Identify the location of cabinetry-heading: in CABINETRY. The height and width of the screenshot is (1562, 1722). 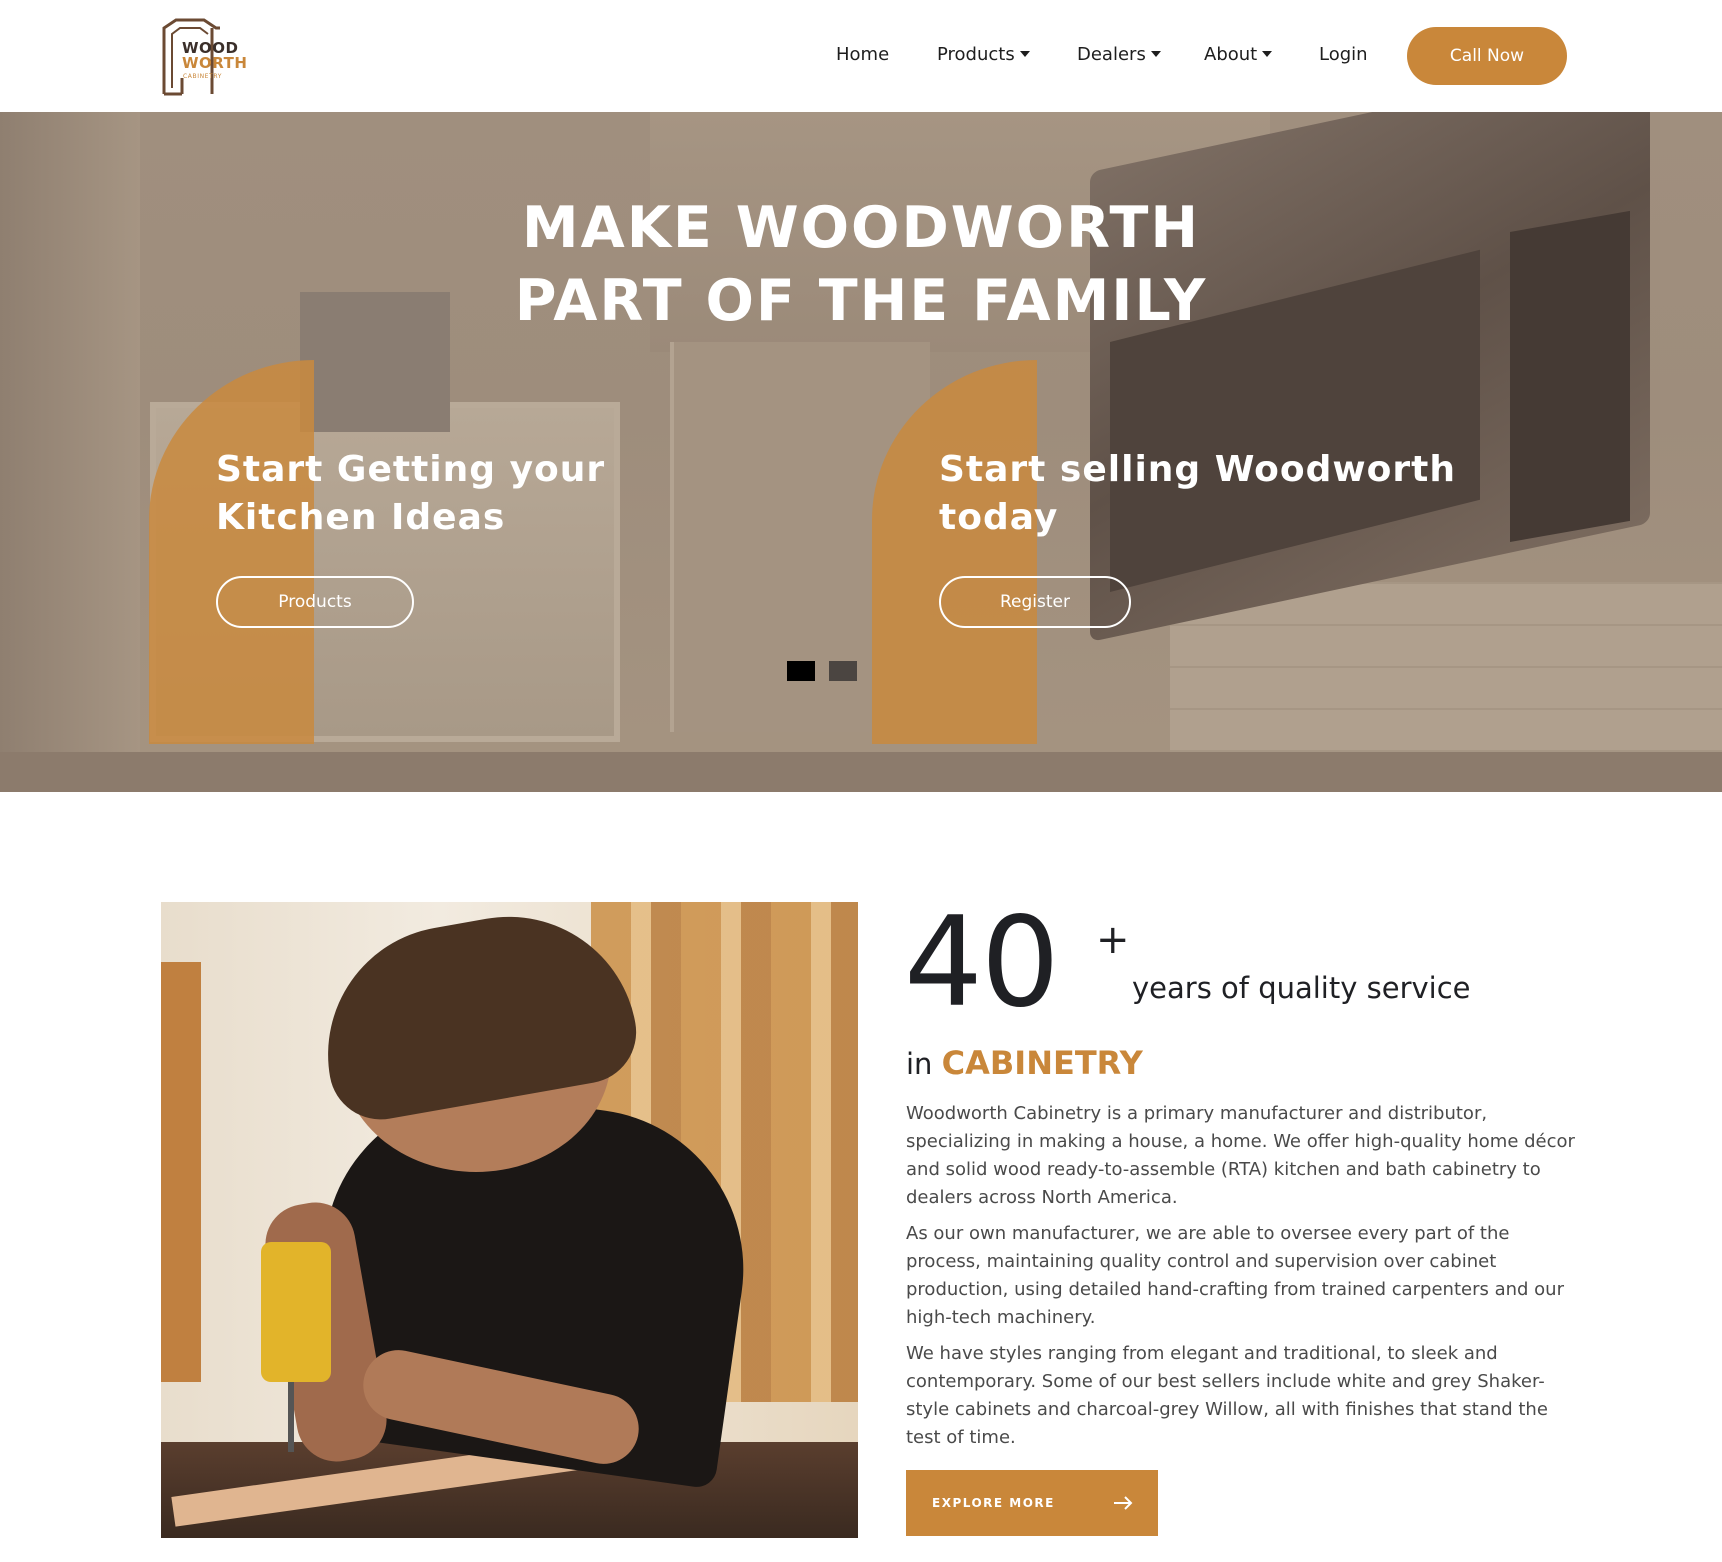
(1024, 1063).